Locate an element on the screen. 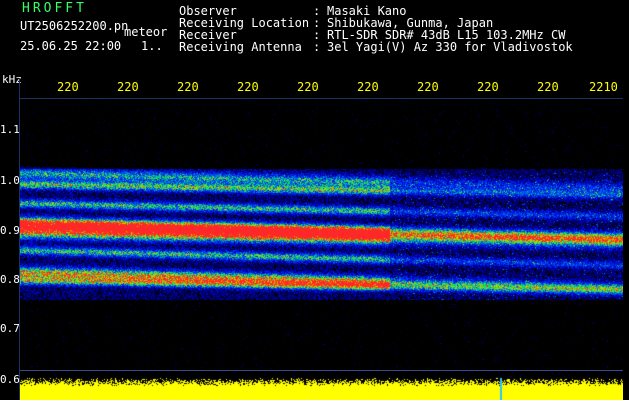  filename-label: UT2506252200.pn is located at coordinates (74, 26).